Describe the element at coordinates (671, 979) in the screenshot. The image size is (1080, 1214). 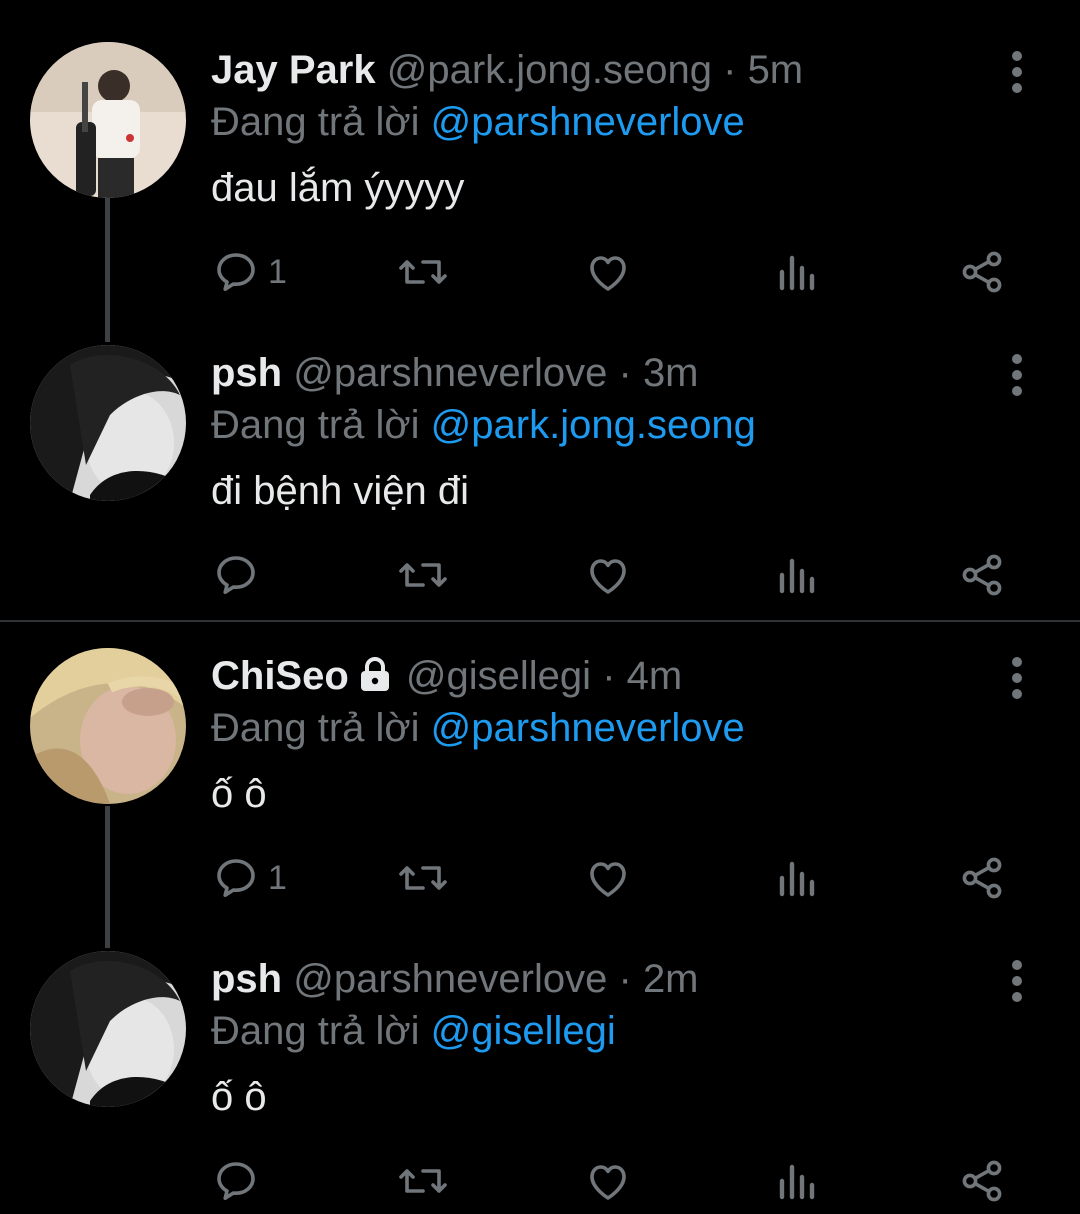
I see `timestamp: 2m` at that location.